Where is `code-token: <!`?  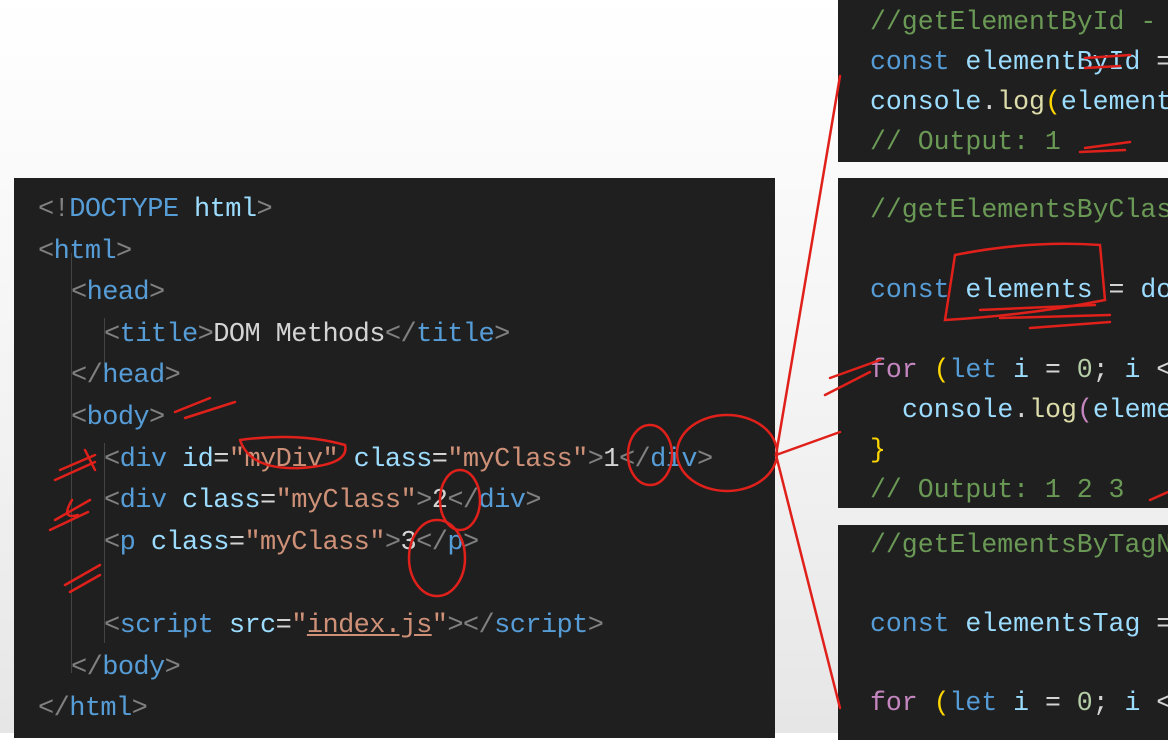 code-token: <! is located at coordinates (54, 210).